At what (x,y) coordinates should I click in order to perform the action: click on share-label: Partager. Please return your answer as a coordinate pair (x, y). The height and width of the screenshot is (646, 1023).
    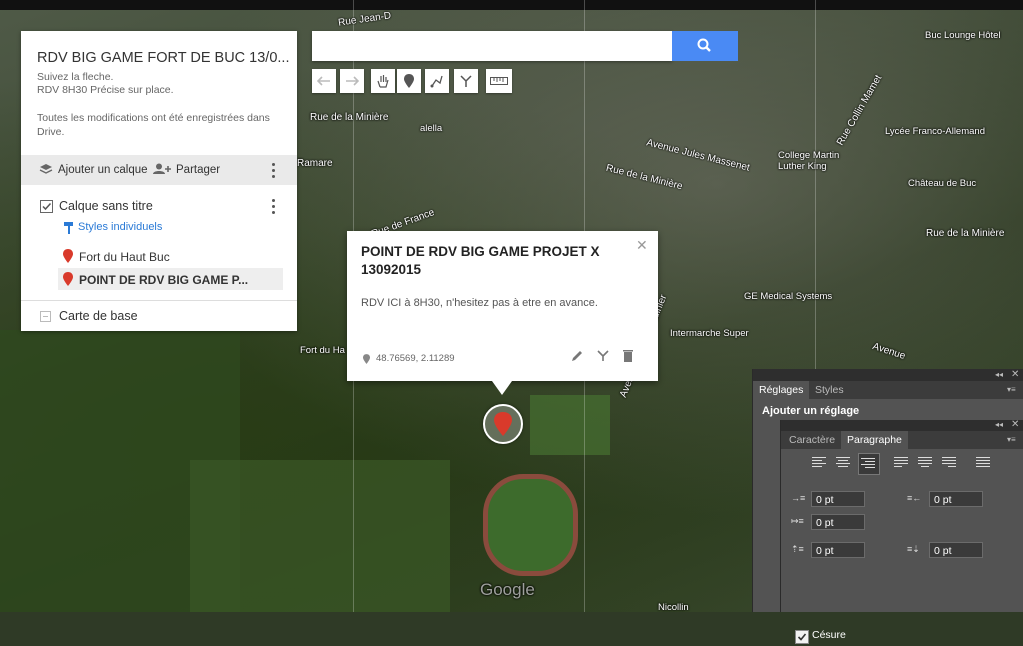
    Looking at the image, I should click on (198, 170).